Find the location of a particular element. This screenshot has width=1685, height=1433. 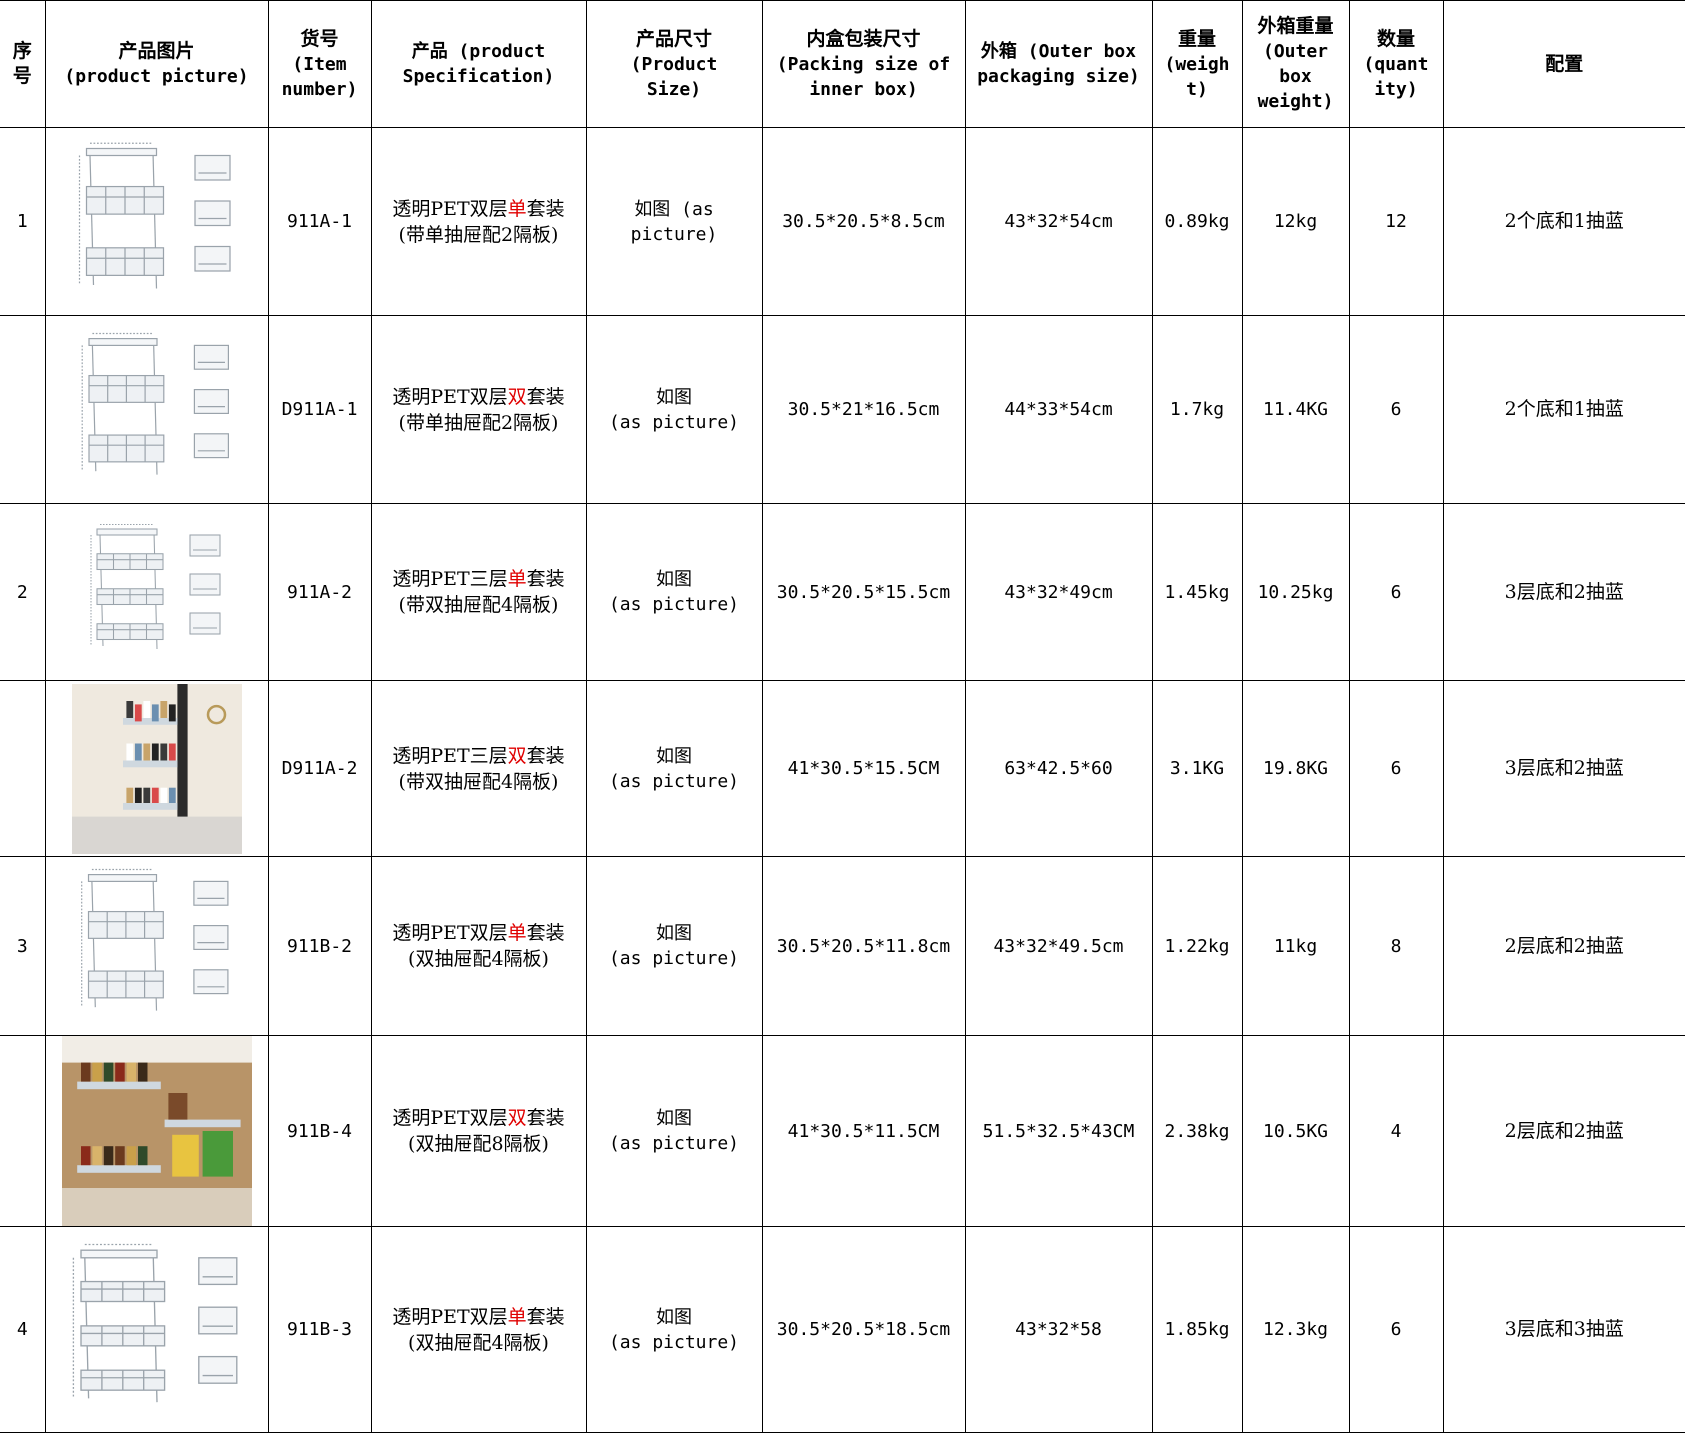

weight-cell: 1.45kg is located at coordinates (1197, 592).